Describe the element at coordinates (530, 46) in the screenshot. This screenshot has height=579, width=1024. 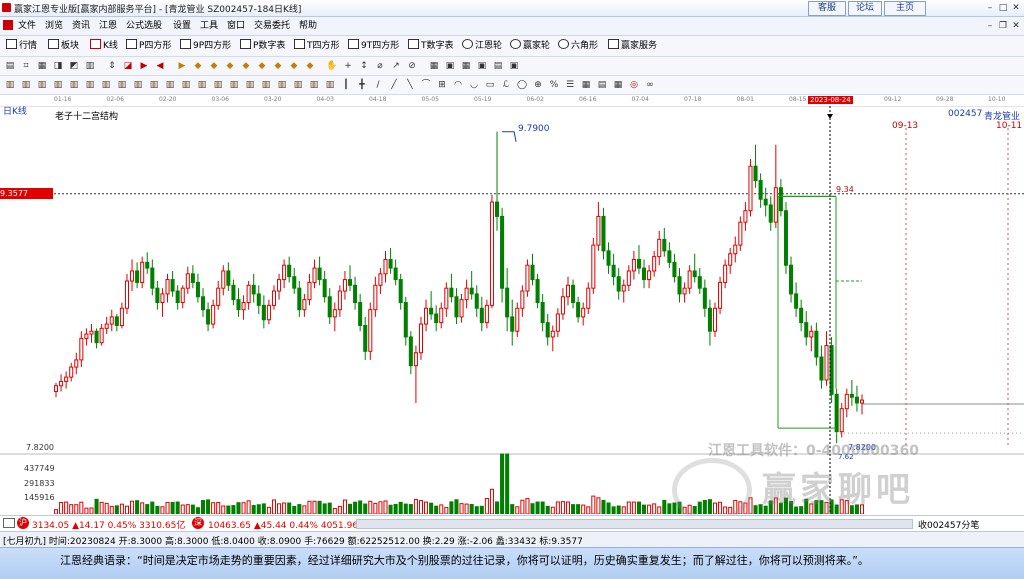
I see `winner-wheel-button: 赢家轮` at that location.